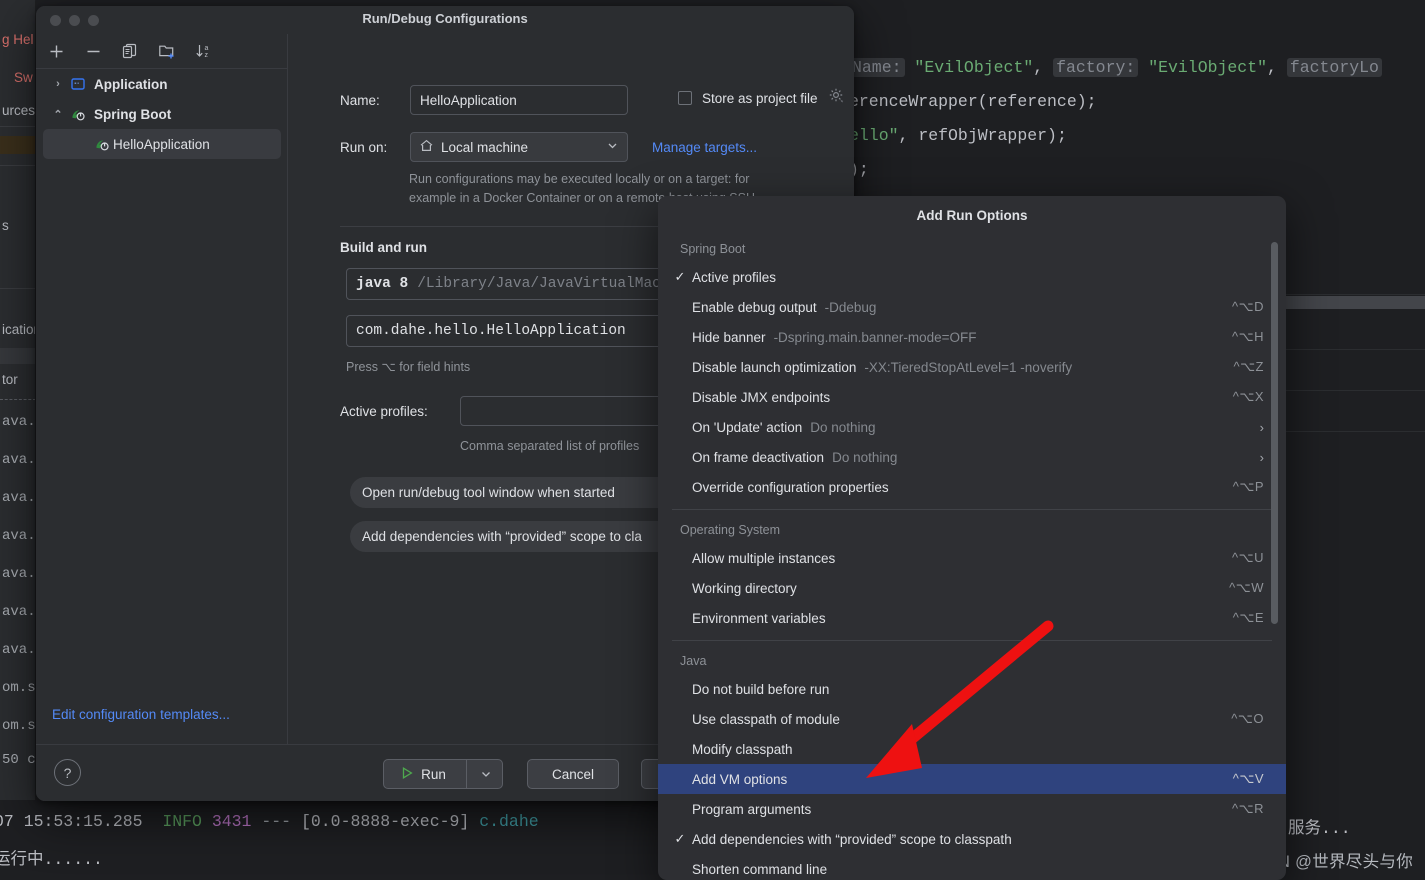 The height and width of the screenshot is (880, 1425). What do you see at coordinates (972, 689) in the screenshot?
I see `menu-item: Do not build before run` at bounding box center [972, 689].